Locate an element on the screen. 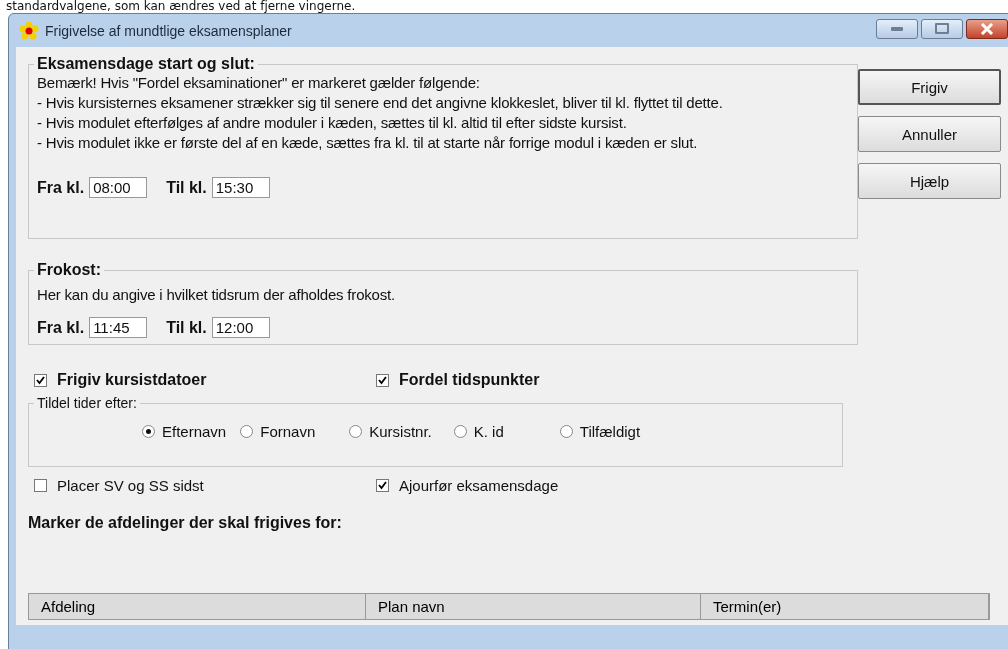  close-button is located at coordinates (987, 28).